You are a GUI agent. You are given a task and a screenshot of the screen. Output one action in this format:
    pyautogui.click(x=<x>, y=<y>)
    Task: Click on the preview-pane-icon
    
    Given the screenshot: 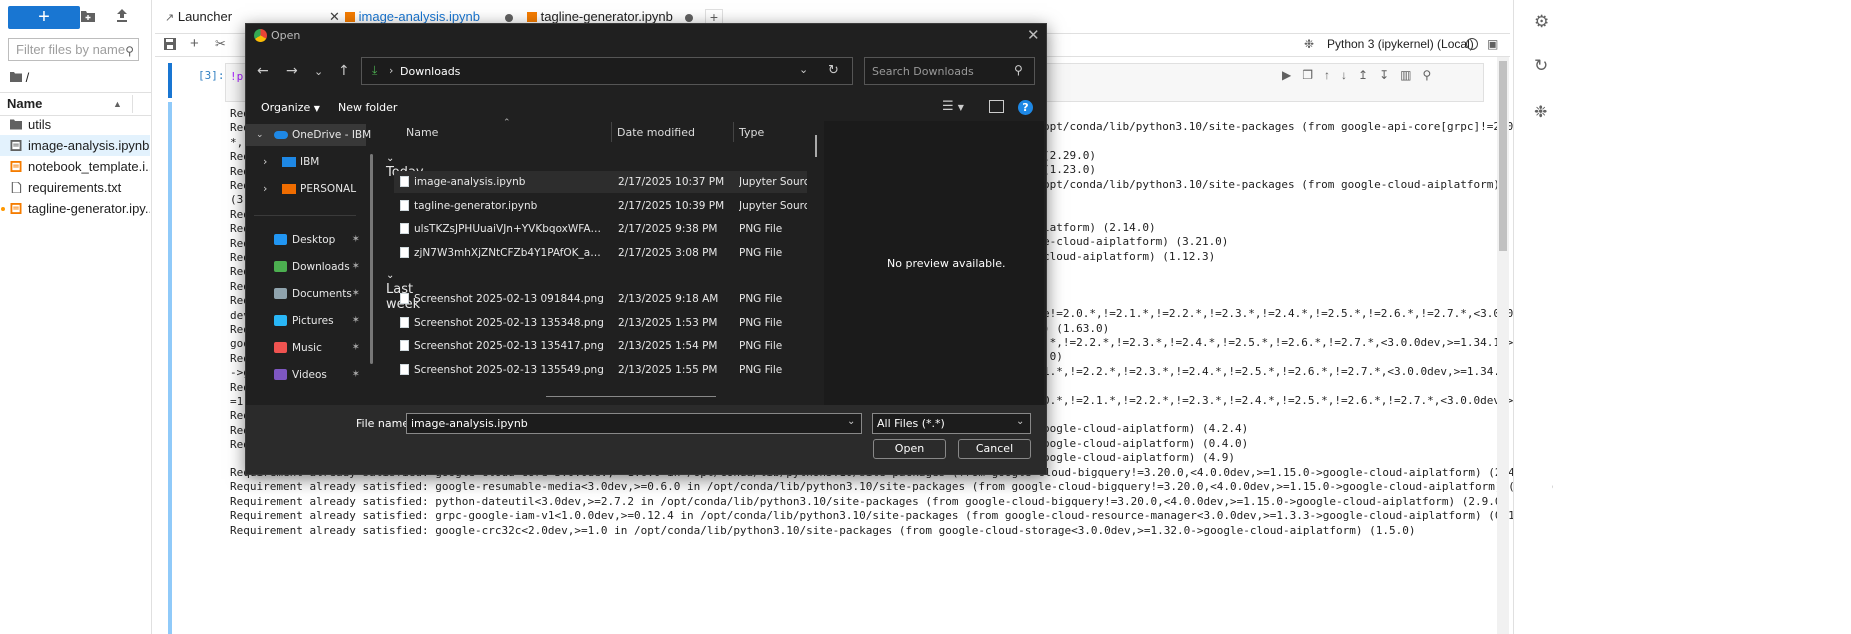 What is the action you would take?
    pyautogui.click(x=996, y=106)
    